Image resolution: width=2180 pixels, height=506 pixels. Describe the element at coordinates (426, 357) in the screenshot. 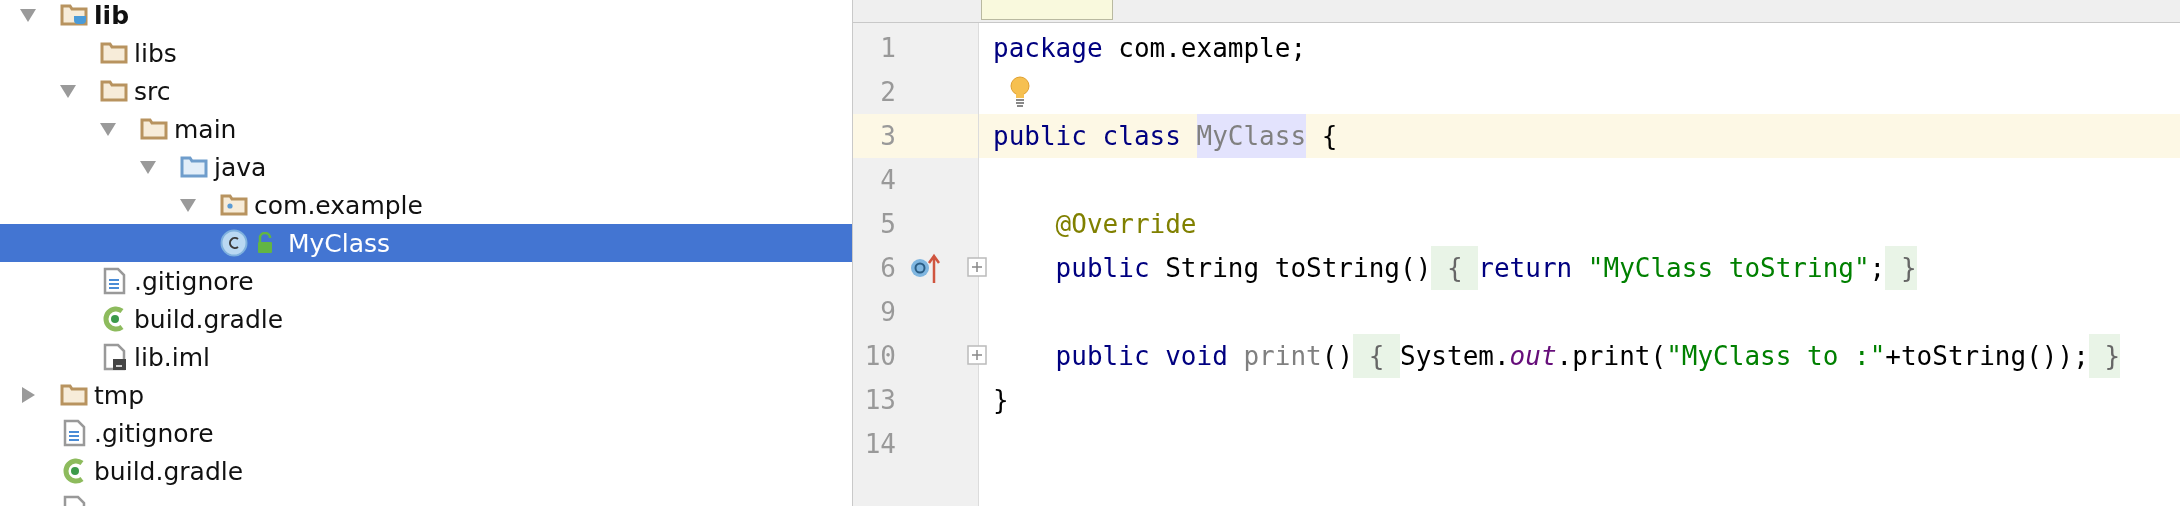

I see `tree-item: lib.iml` at that location.